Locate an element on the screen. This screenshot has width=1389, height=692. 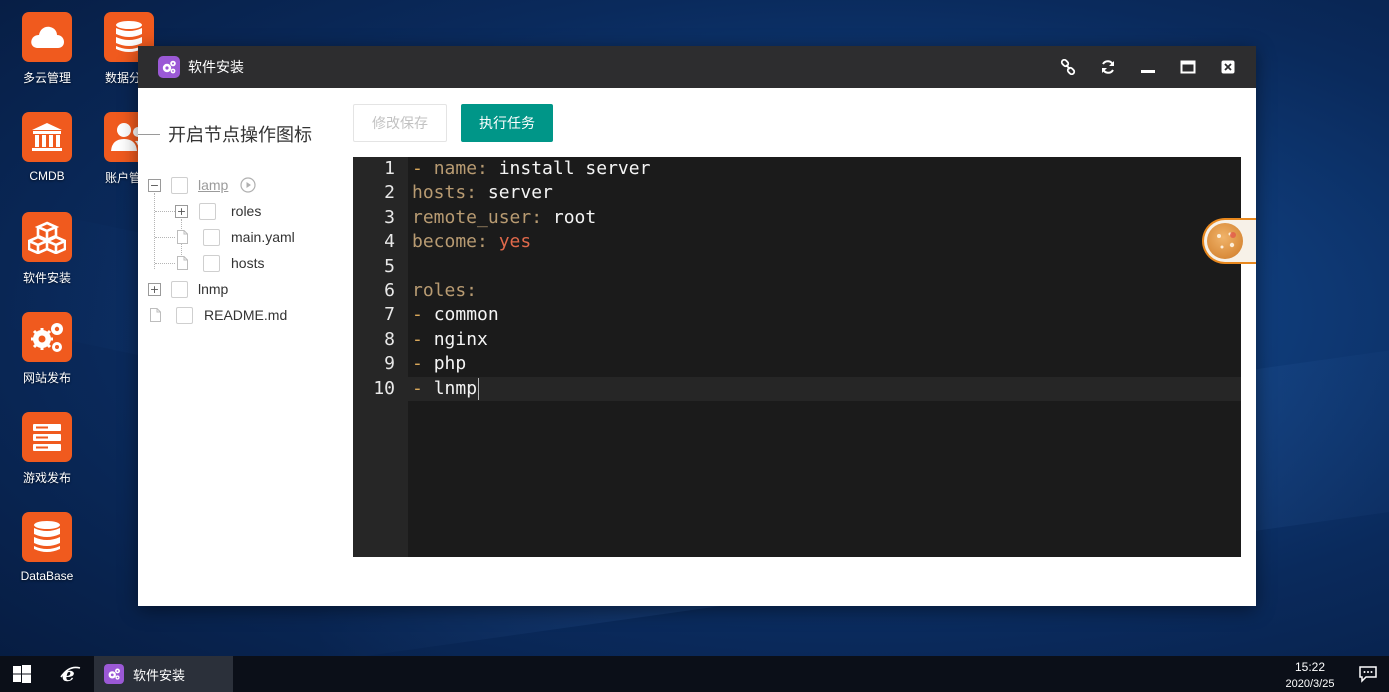
yaml-key: roles: is located at coordinates (445, 290).